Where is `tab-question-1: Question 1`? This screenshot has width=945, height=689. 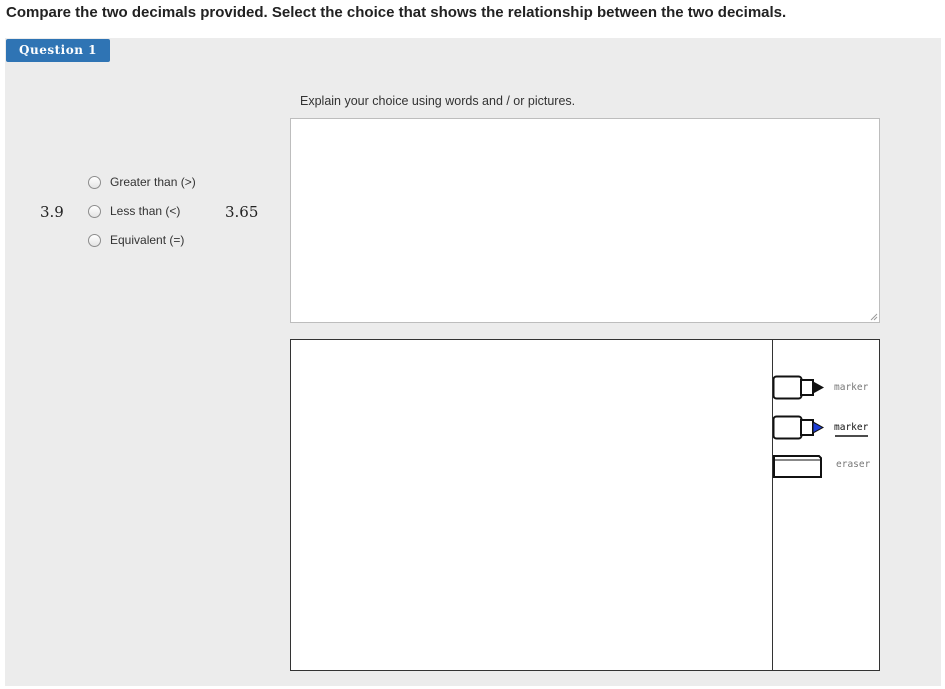 tab-question-1: Question 1 is located at coordinates (58, 50).